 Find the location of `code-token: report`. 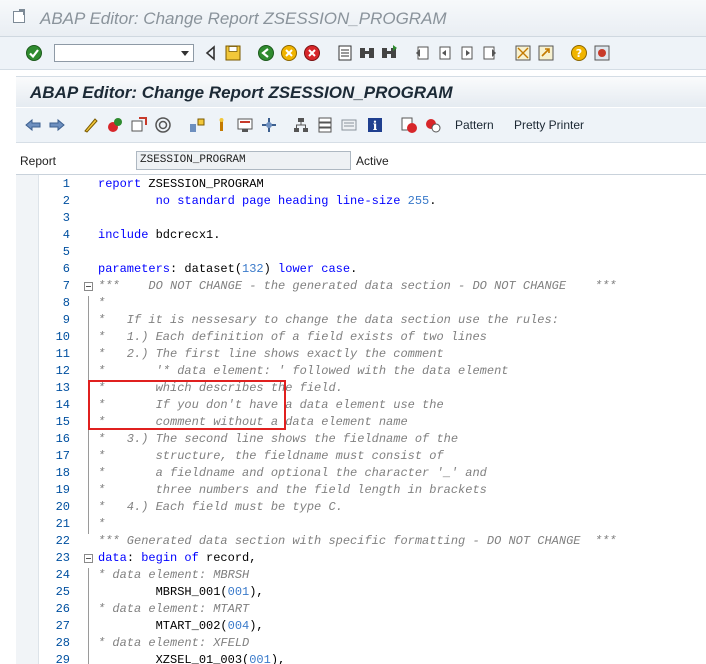

code-token: report is located at coordinates (123, 184).